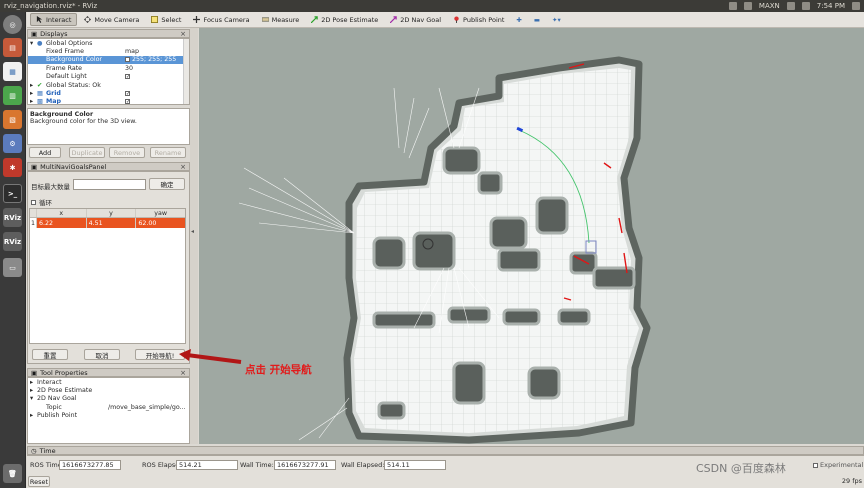 The width and height of the screenshot is (864, 488). What do you see at coordinates (415, 19) in the screenshot?
I see `tool-2d-nav-goal: 2D Nav Goal` at bounding box center [415, 19].